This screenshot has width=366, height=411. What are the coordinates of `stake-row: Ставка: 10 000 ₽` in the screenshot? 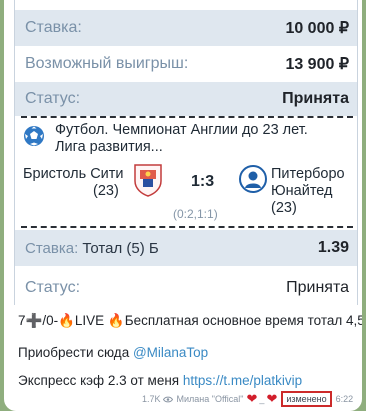 It's located at (186, 28).